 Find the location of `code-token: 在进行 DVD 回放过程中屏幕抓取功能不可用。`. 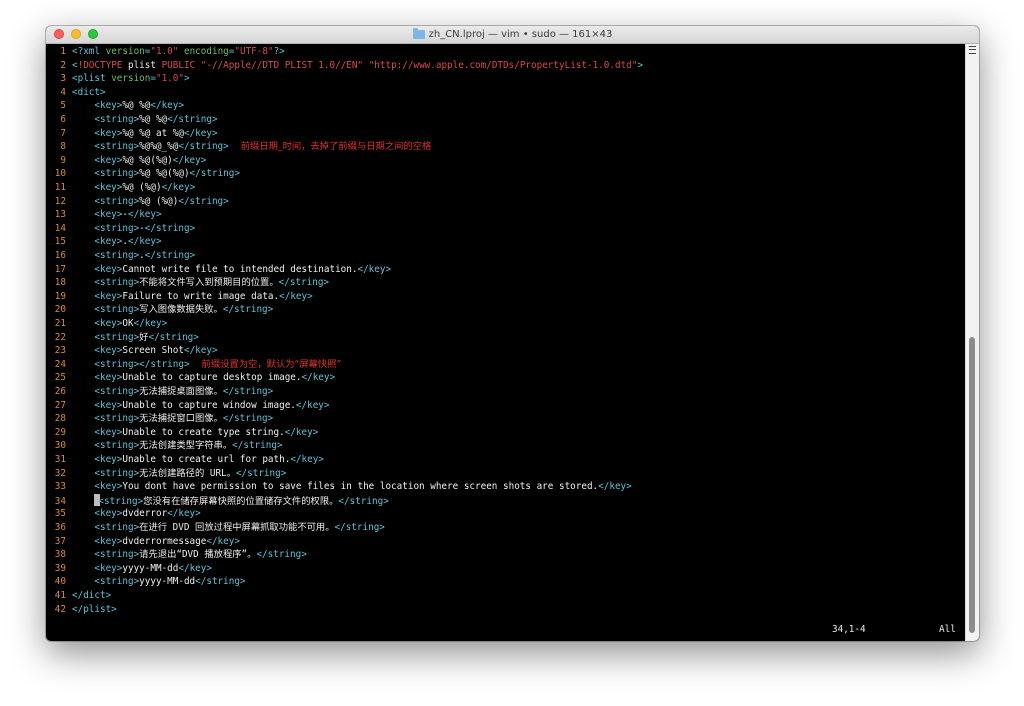

code-token: 在进行 DVD 回放过程中屏幕抓取功能不可用。 is located at coordinates (237, 527).